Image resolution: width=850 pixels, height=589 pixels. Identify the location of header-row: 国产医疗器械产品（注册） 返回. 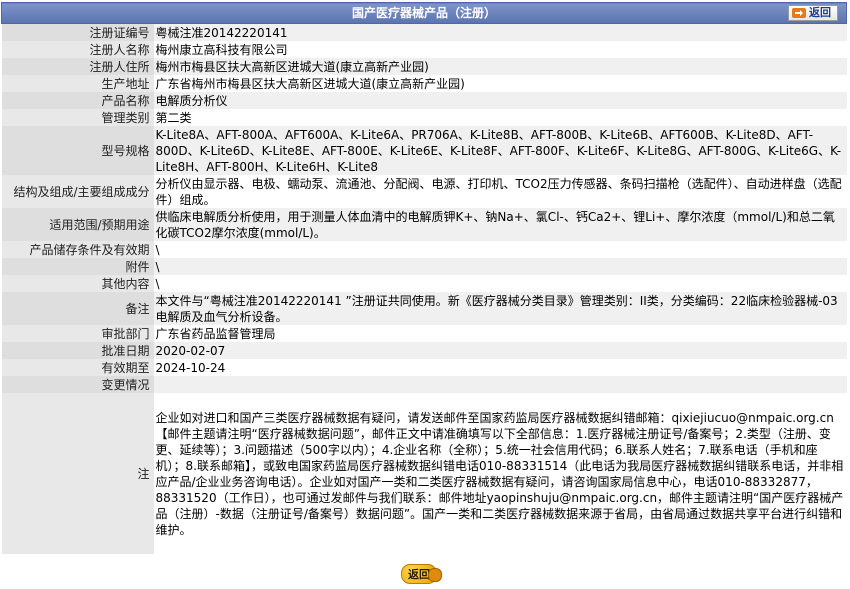
(424, 13).